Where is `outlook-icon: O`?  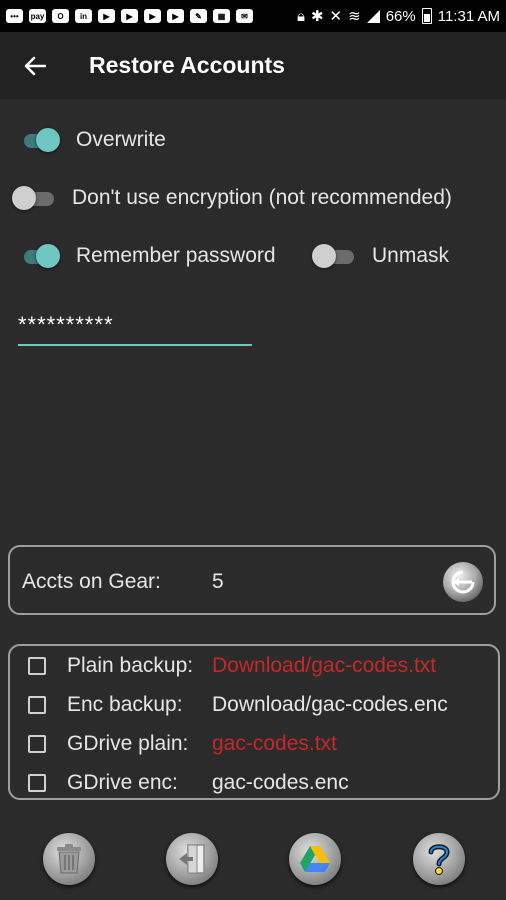
outlook-icon: O is located at coordinates (60, 16).